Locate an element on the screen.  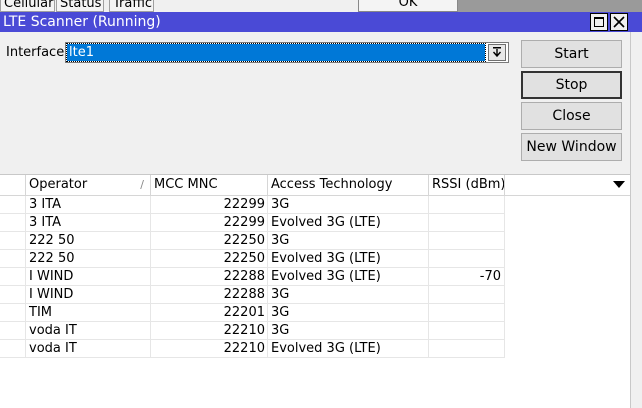
column-header-operator: Operator ∕ is located at coordinates (88, 185).